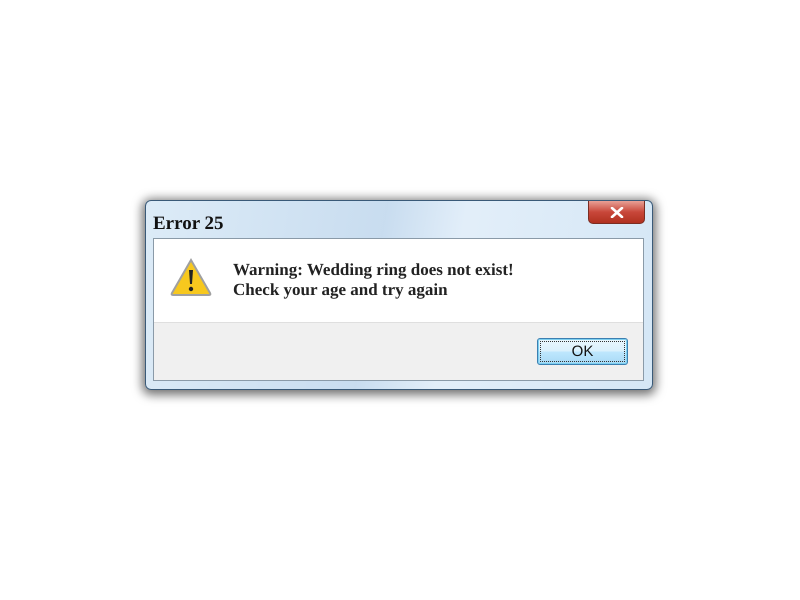 This screenshot has width=800, height=600. Describe the element at coordinates (373, 270) in the screenshot. I see `message-text: Warning: Wedding ring does not exist!` at that location.